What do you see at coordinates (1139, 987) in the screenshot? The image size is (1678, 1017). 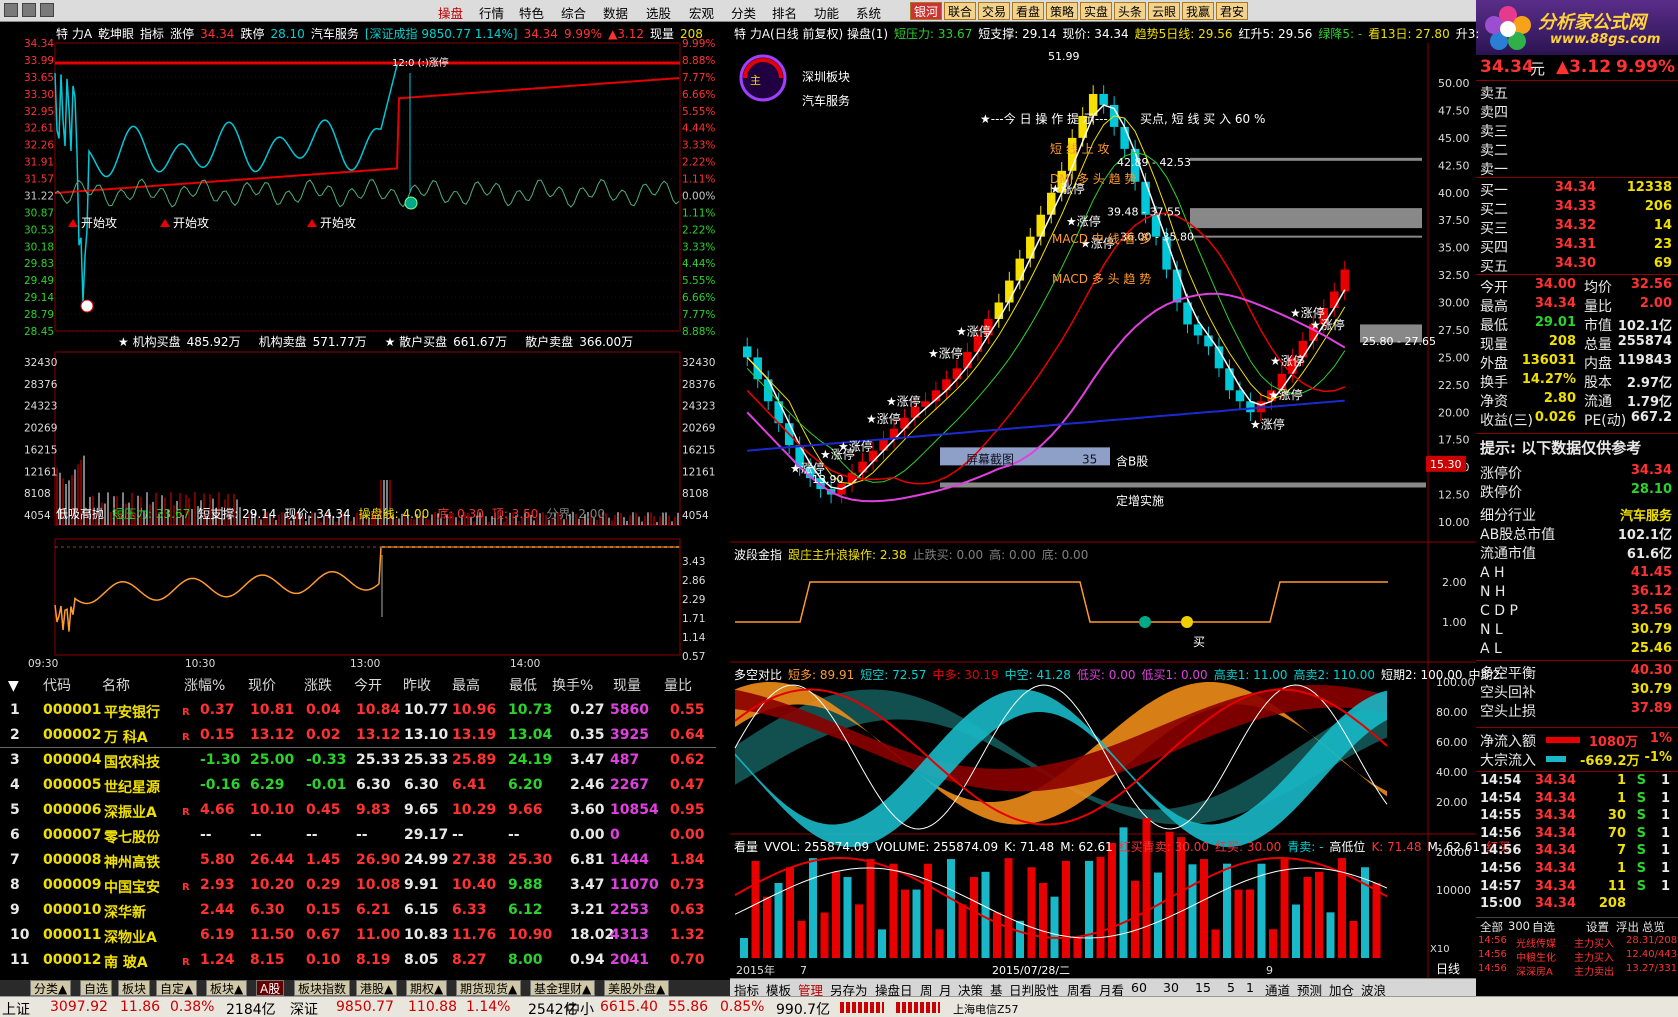 I see `kline-tool-12: 60` at bounding box center [1139, 987].